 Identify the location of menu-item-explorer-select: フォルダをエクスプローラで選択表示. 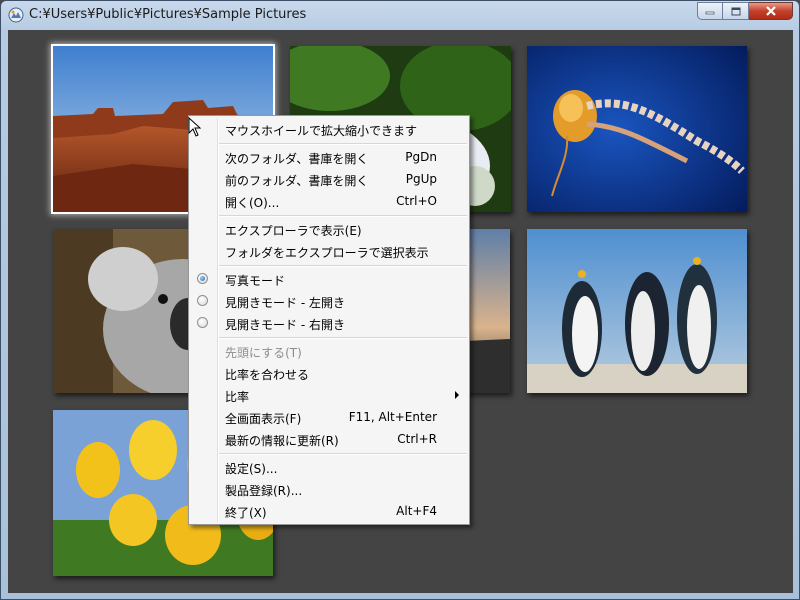
(329, 251).